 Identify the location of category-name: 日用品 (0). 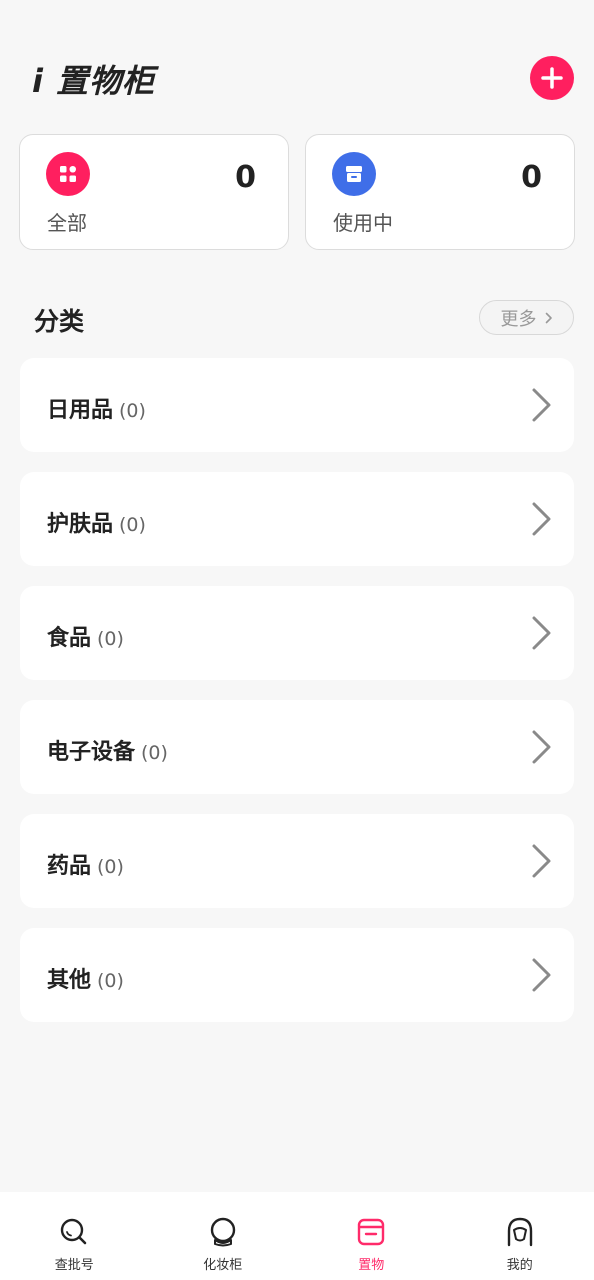
(96, 410).